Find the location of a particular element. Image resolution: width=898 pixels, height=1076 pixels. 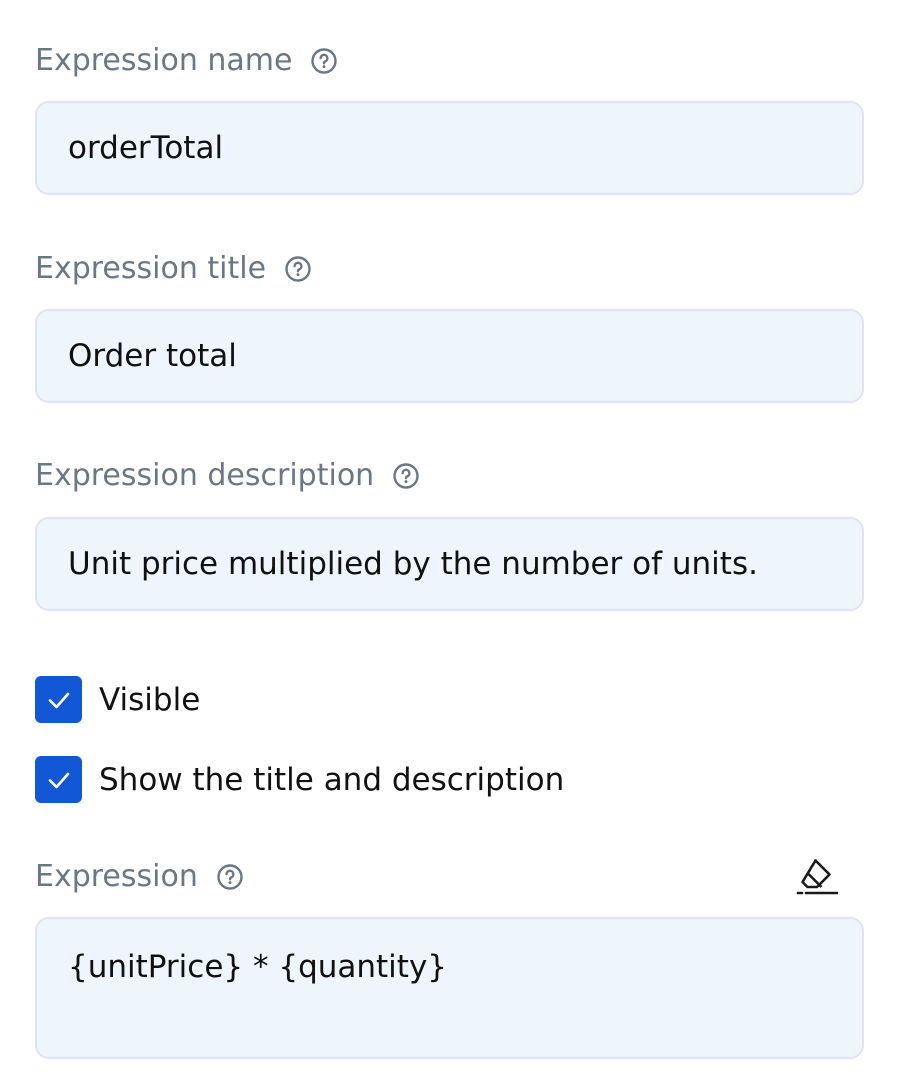

clear-expression-button is located at coordinates (818, 877).